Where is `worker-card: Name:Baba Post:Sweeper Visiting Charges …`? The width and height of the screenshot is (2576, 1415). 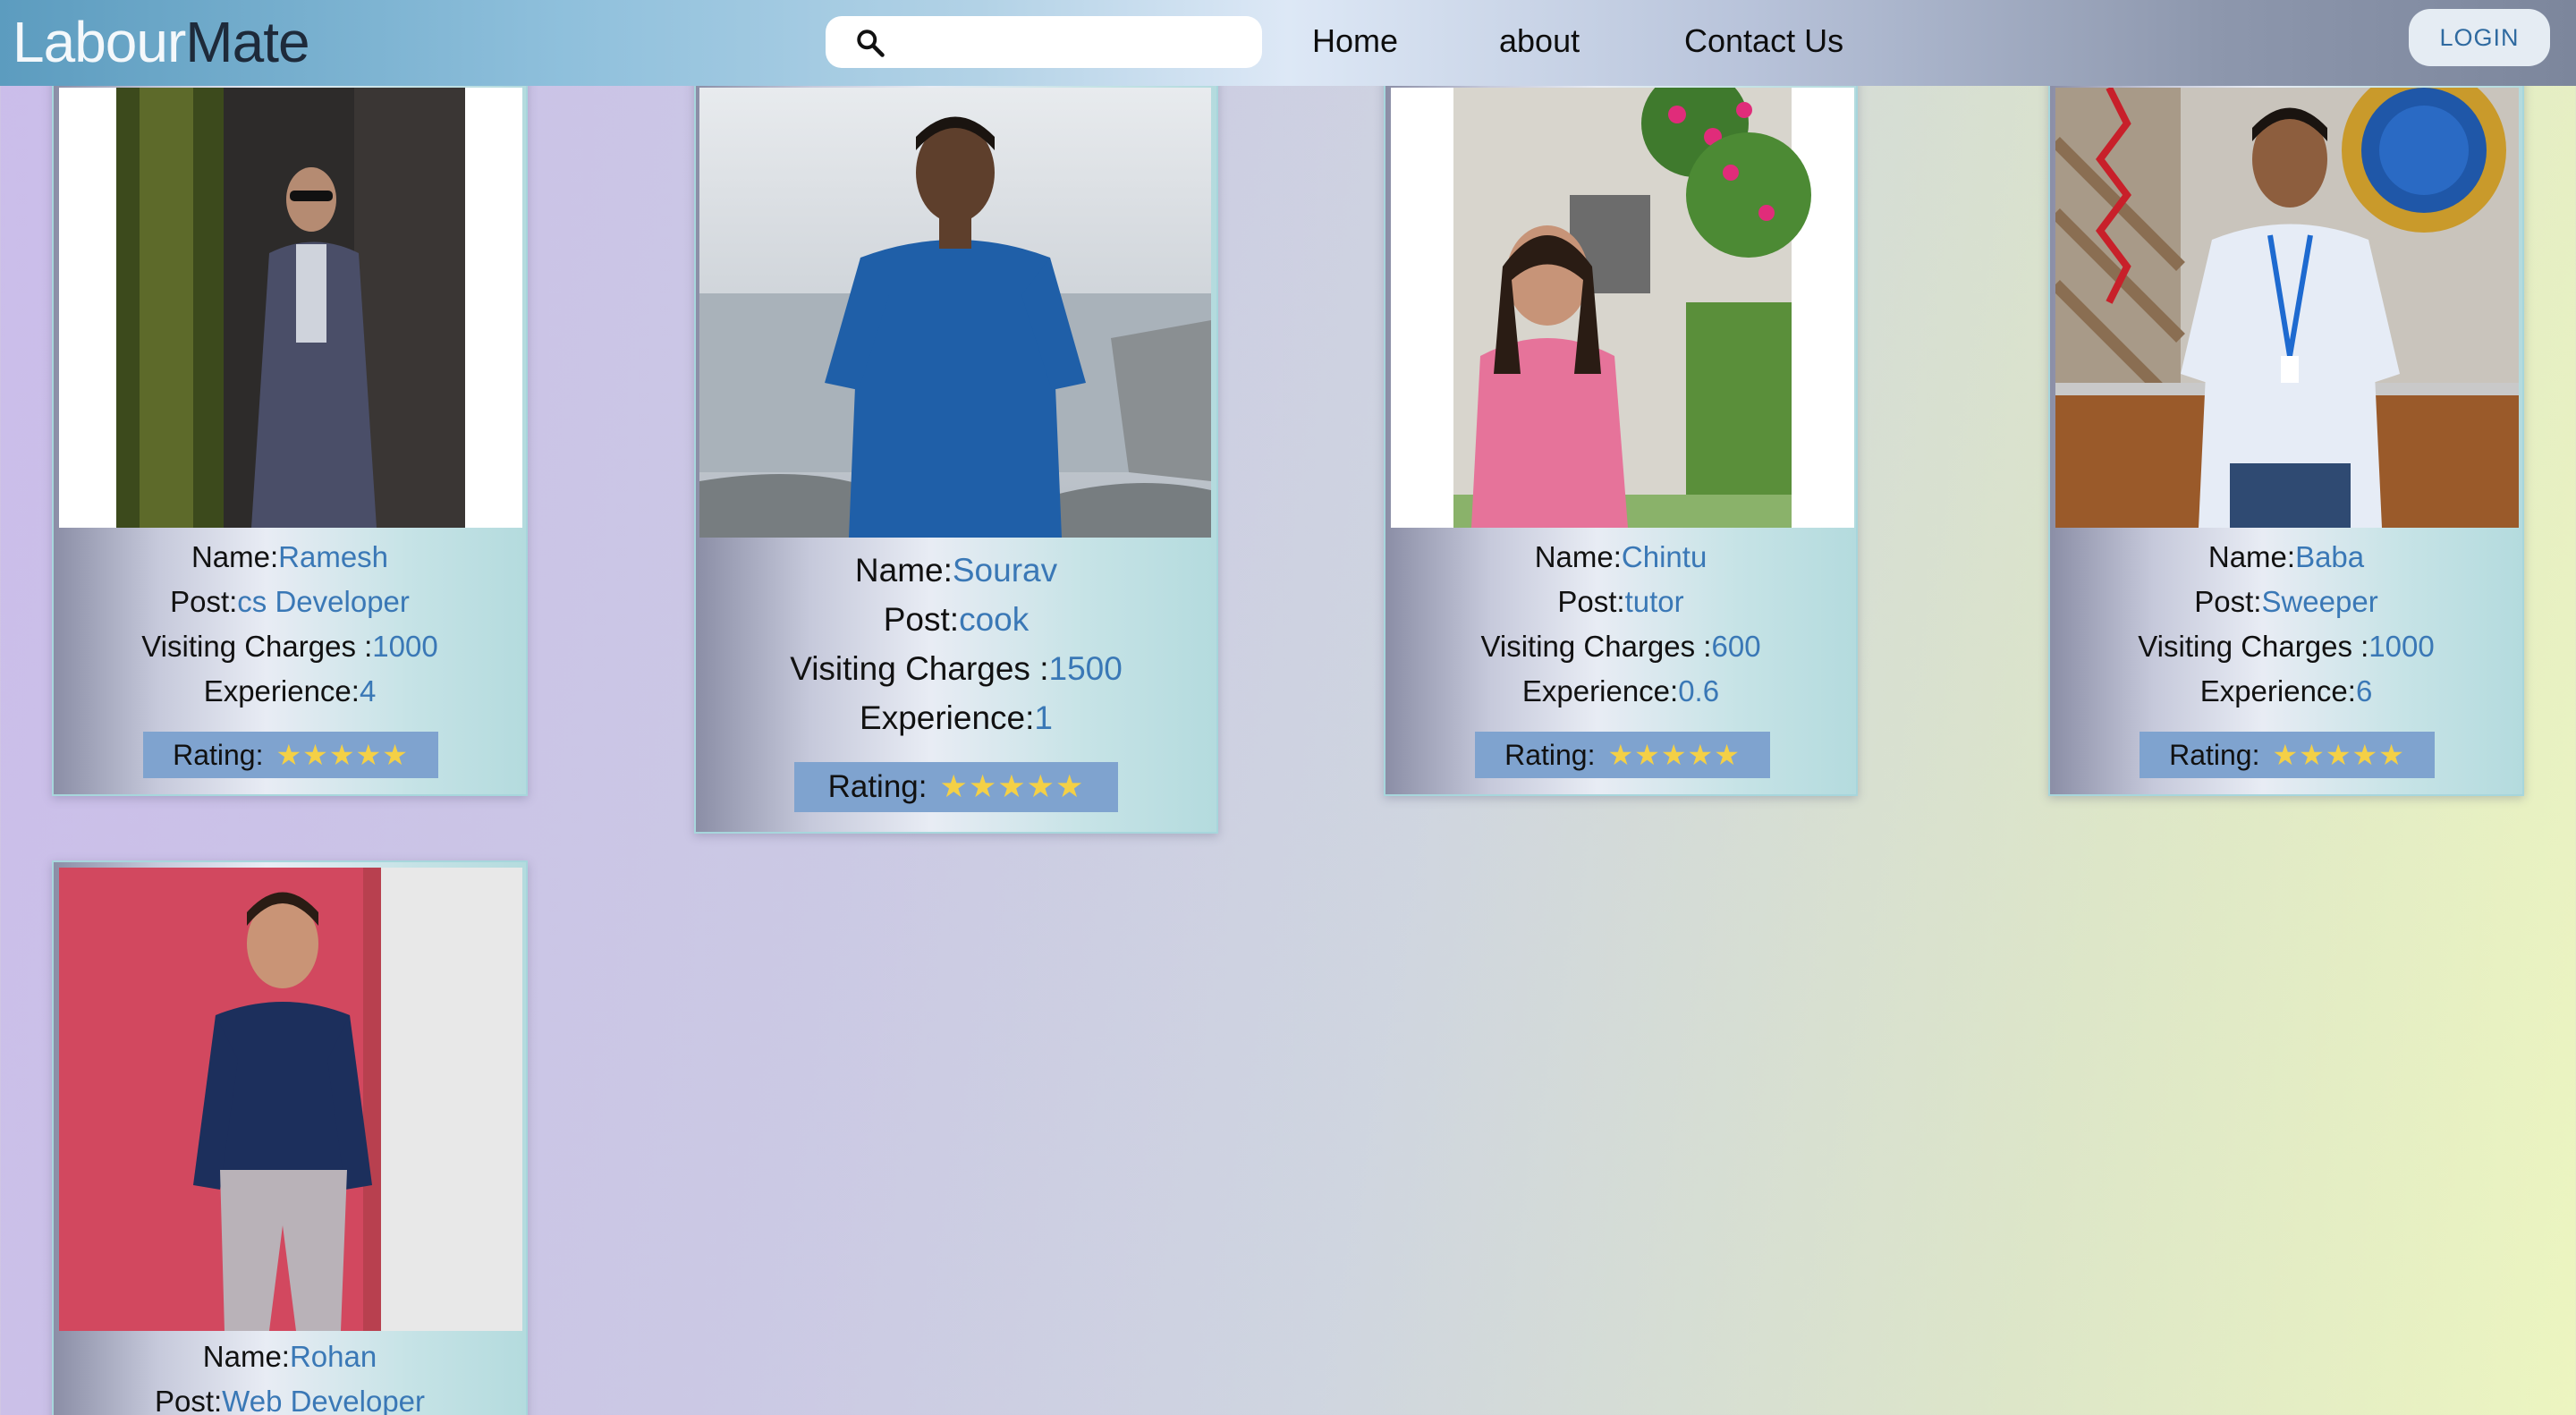 worker-card: Name:Baba Post:Sweeper Visiting Charges … is located at coordinates (2286, 436).